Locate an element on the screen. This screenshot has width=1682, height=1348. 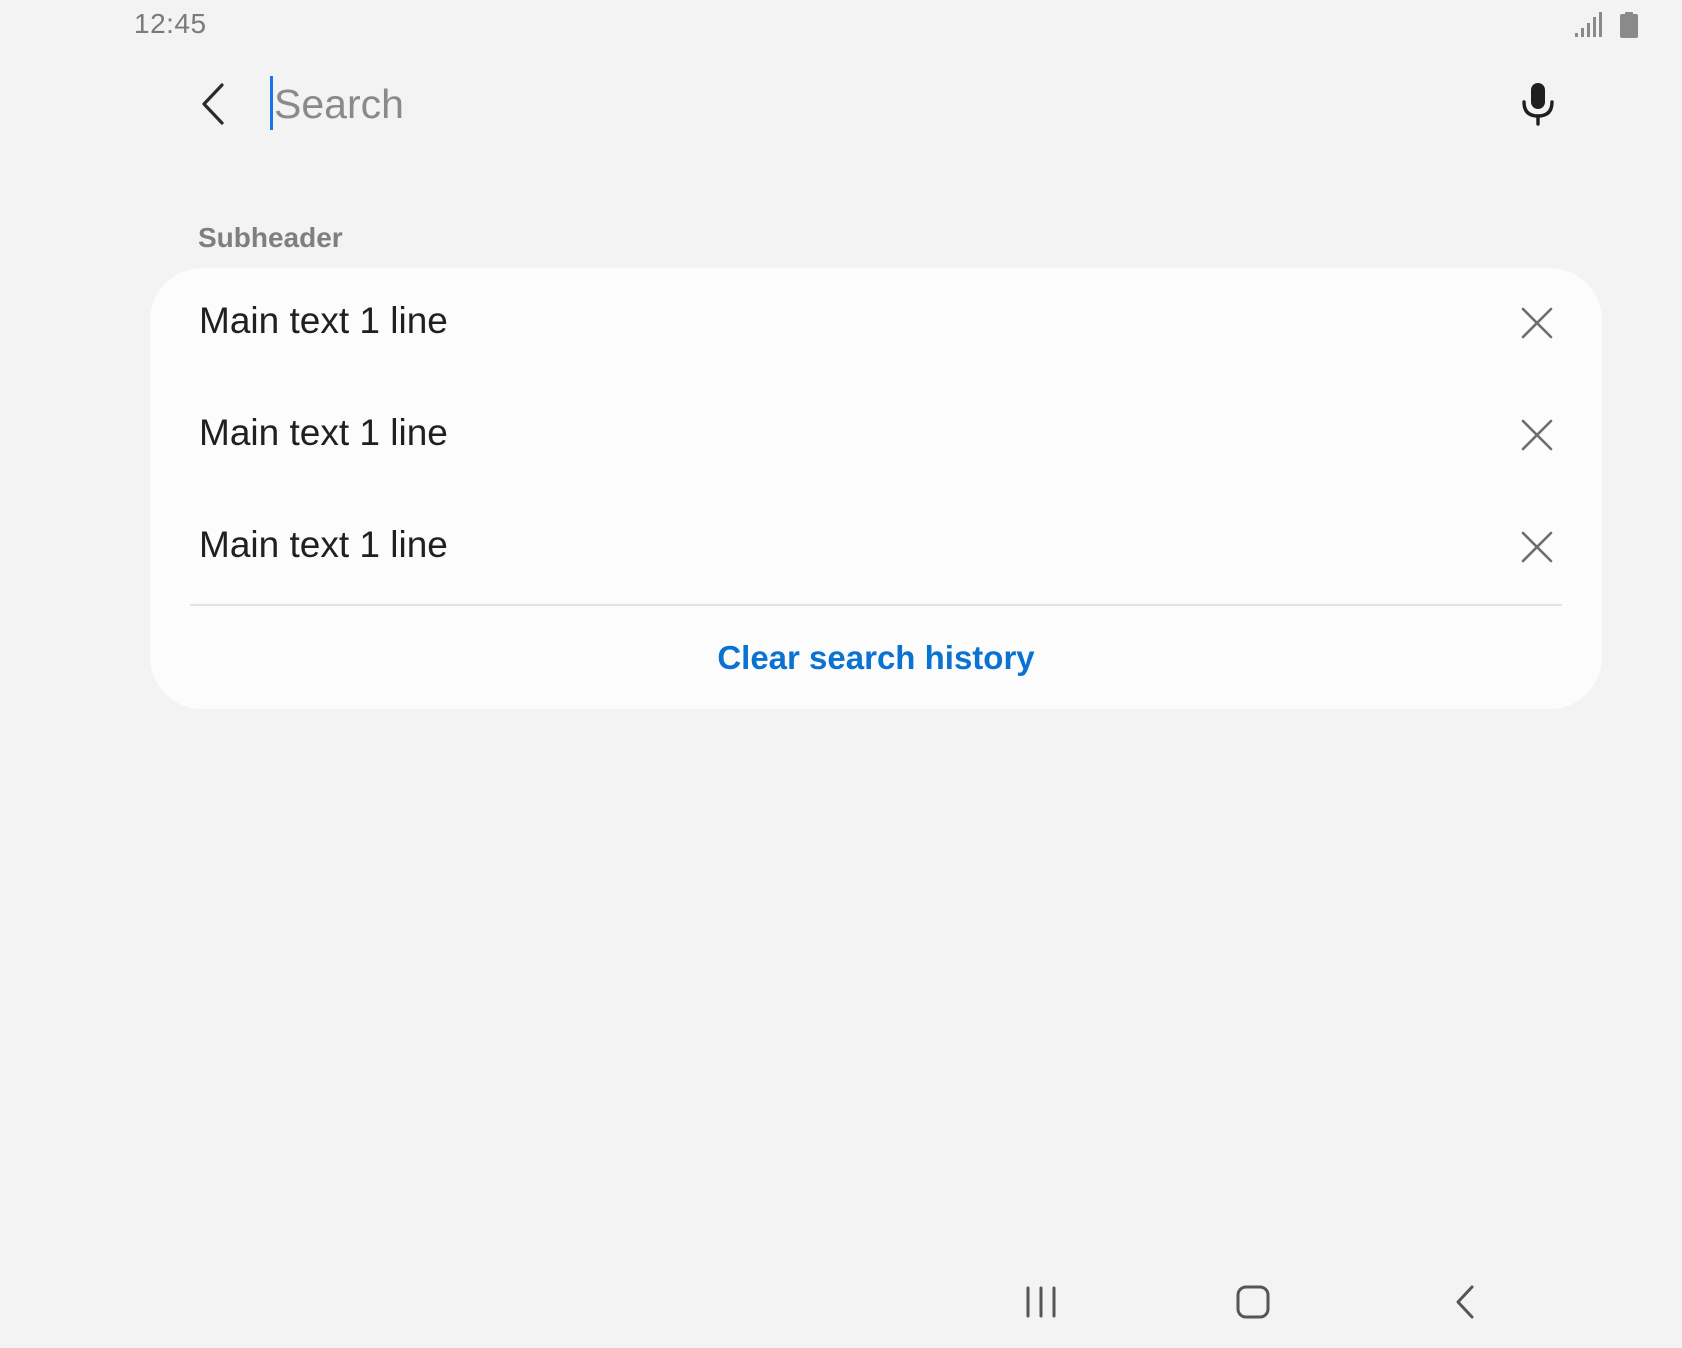
back-arrow-icon is located at coordinates (213, 104).